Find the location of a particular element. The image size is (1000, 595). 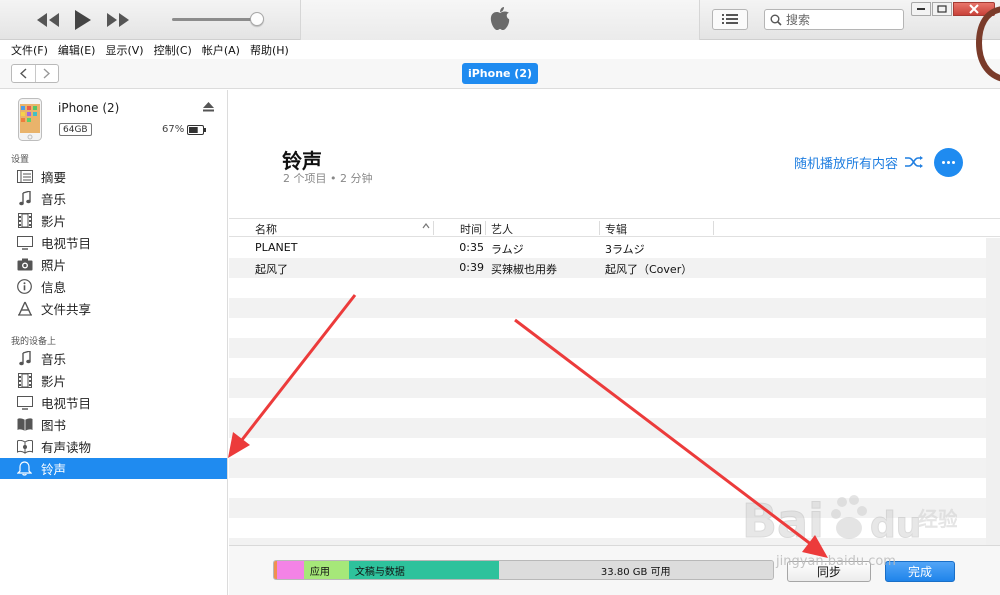

forward-button is located at coordinates (47, 73).